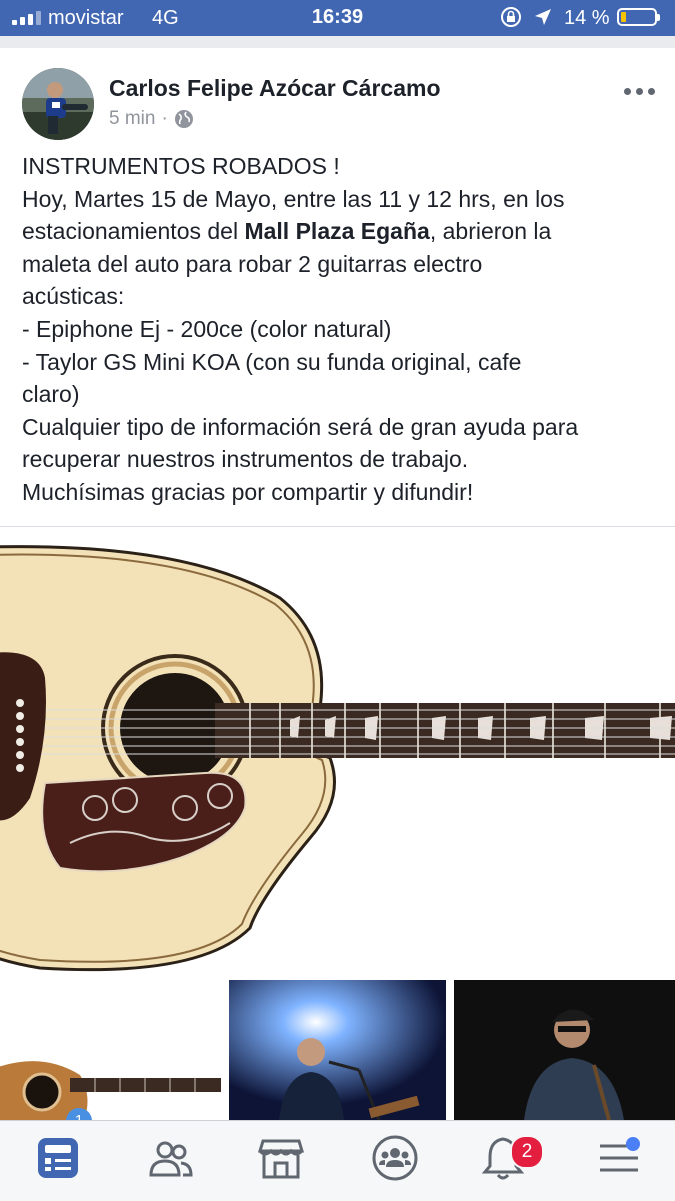 This screenshot has width=675, height=1201. Describe the element at coordinates (587, 18) in the screenshot. I see `battery-percent: 14 %` at that location.